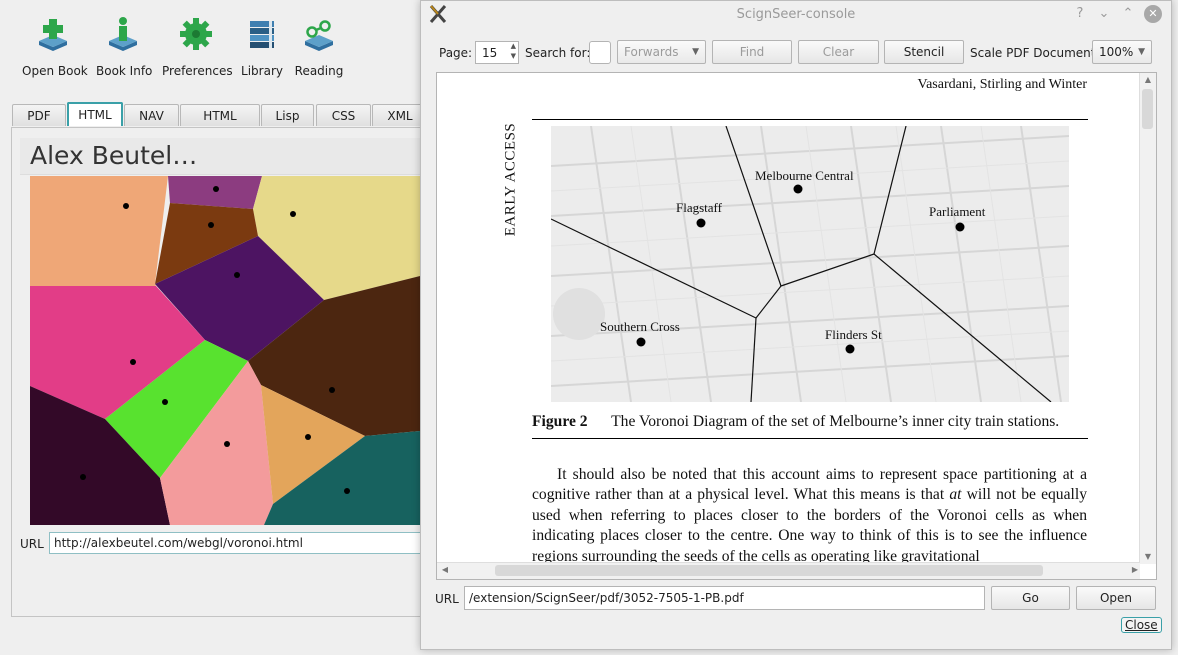 This screenshot has height=655, width=1178. I want to click on window-title: ScignSeer-console, so click(796, 14).